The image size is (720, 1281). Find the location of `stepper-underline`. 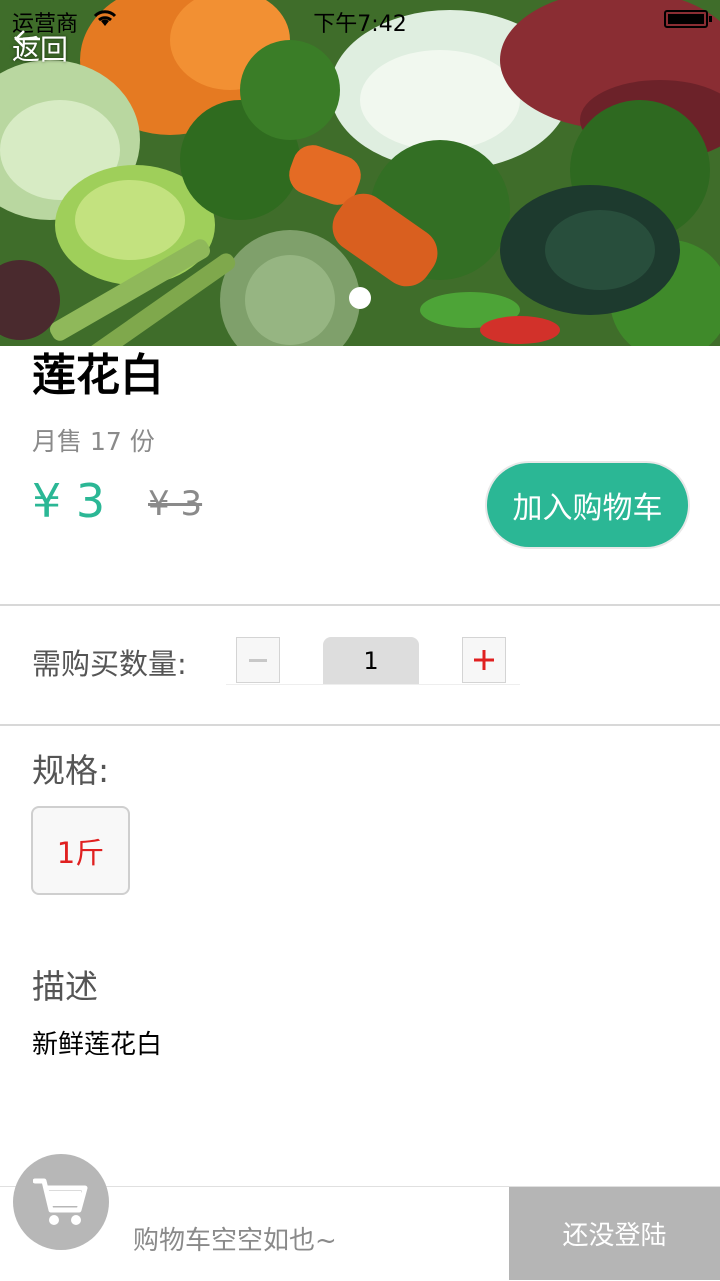

stepper-underline is located at coordinates (373, 684).